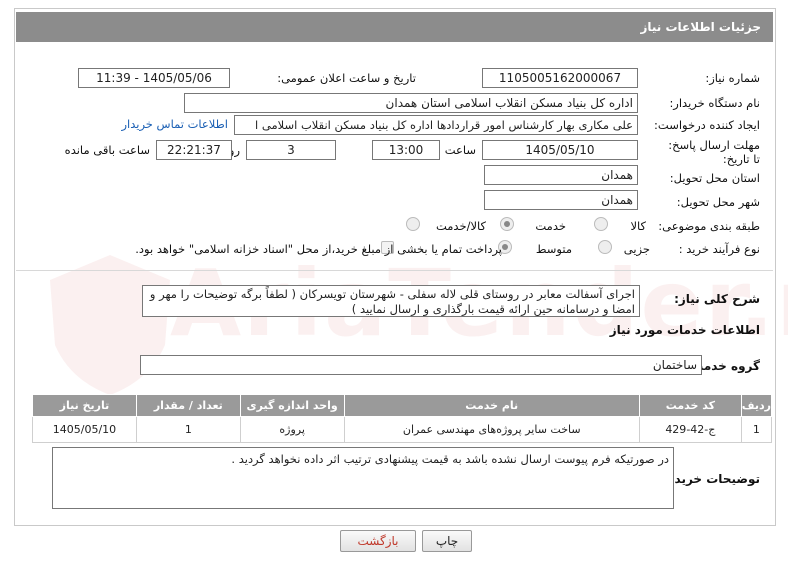 Image resolution: width=788 pixels, height=566 pixels. Describe the element at coordinates (491, 429) in the screenshot. I see `cell-service-name: ساخت سایر پروژه‌های مهندسی عمران` at that location.